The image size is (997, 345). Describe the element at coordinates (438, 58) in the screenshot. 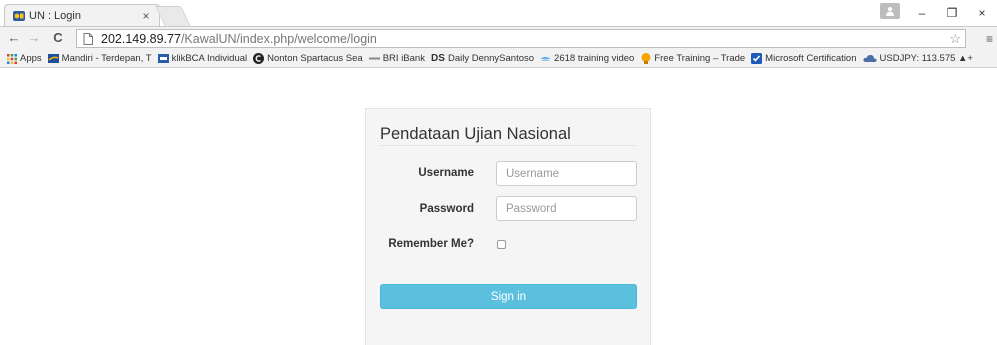

I see `ds-icon: DS` at that location.